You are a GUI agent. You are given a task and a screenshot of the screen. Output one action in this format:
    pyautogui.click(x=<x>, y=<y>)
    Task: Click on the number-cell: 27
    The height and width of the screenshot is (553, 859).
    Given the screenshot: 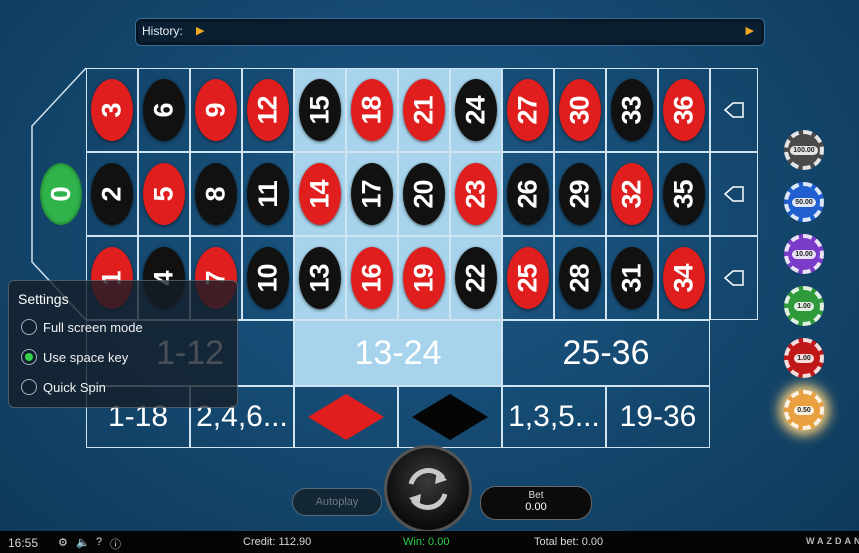 What is the action you would take?
    pyautogui.click(x=528, y=110)
    